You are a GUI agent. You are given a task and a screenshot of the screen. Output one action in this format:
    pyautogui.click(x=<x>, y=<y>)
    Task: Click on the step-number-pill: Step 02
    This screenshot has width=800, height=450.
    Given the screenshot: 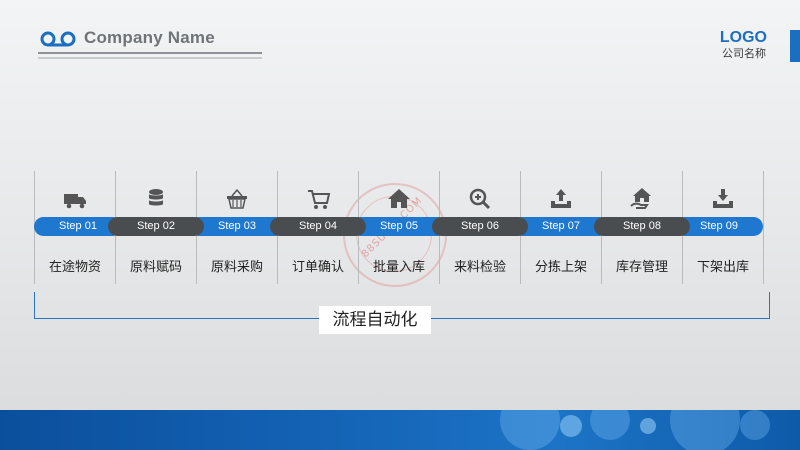 What is the action you would take?
    pyautogui.click(x=156, y=226)
    